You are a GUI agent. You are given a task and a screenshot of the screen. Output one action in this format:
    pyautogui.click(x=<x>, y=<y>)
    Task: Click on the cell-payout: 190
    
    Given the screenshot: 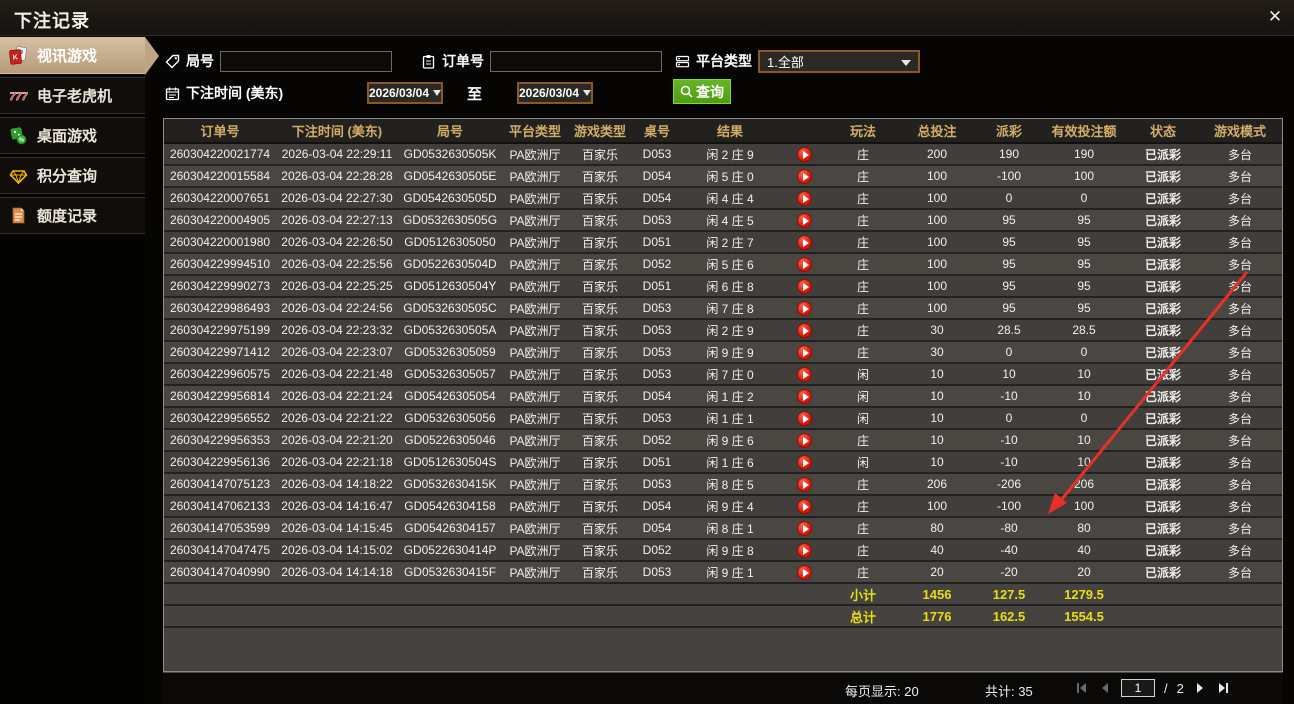 What is the action you would take?
    pyautogui.click(x=1009, y=154)
    